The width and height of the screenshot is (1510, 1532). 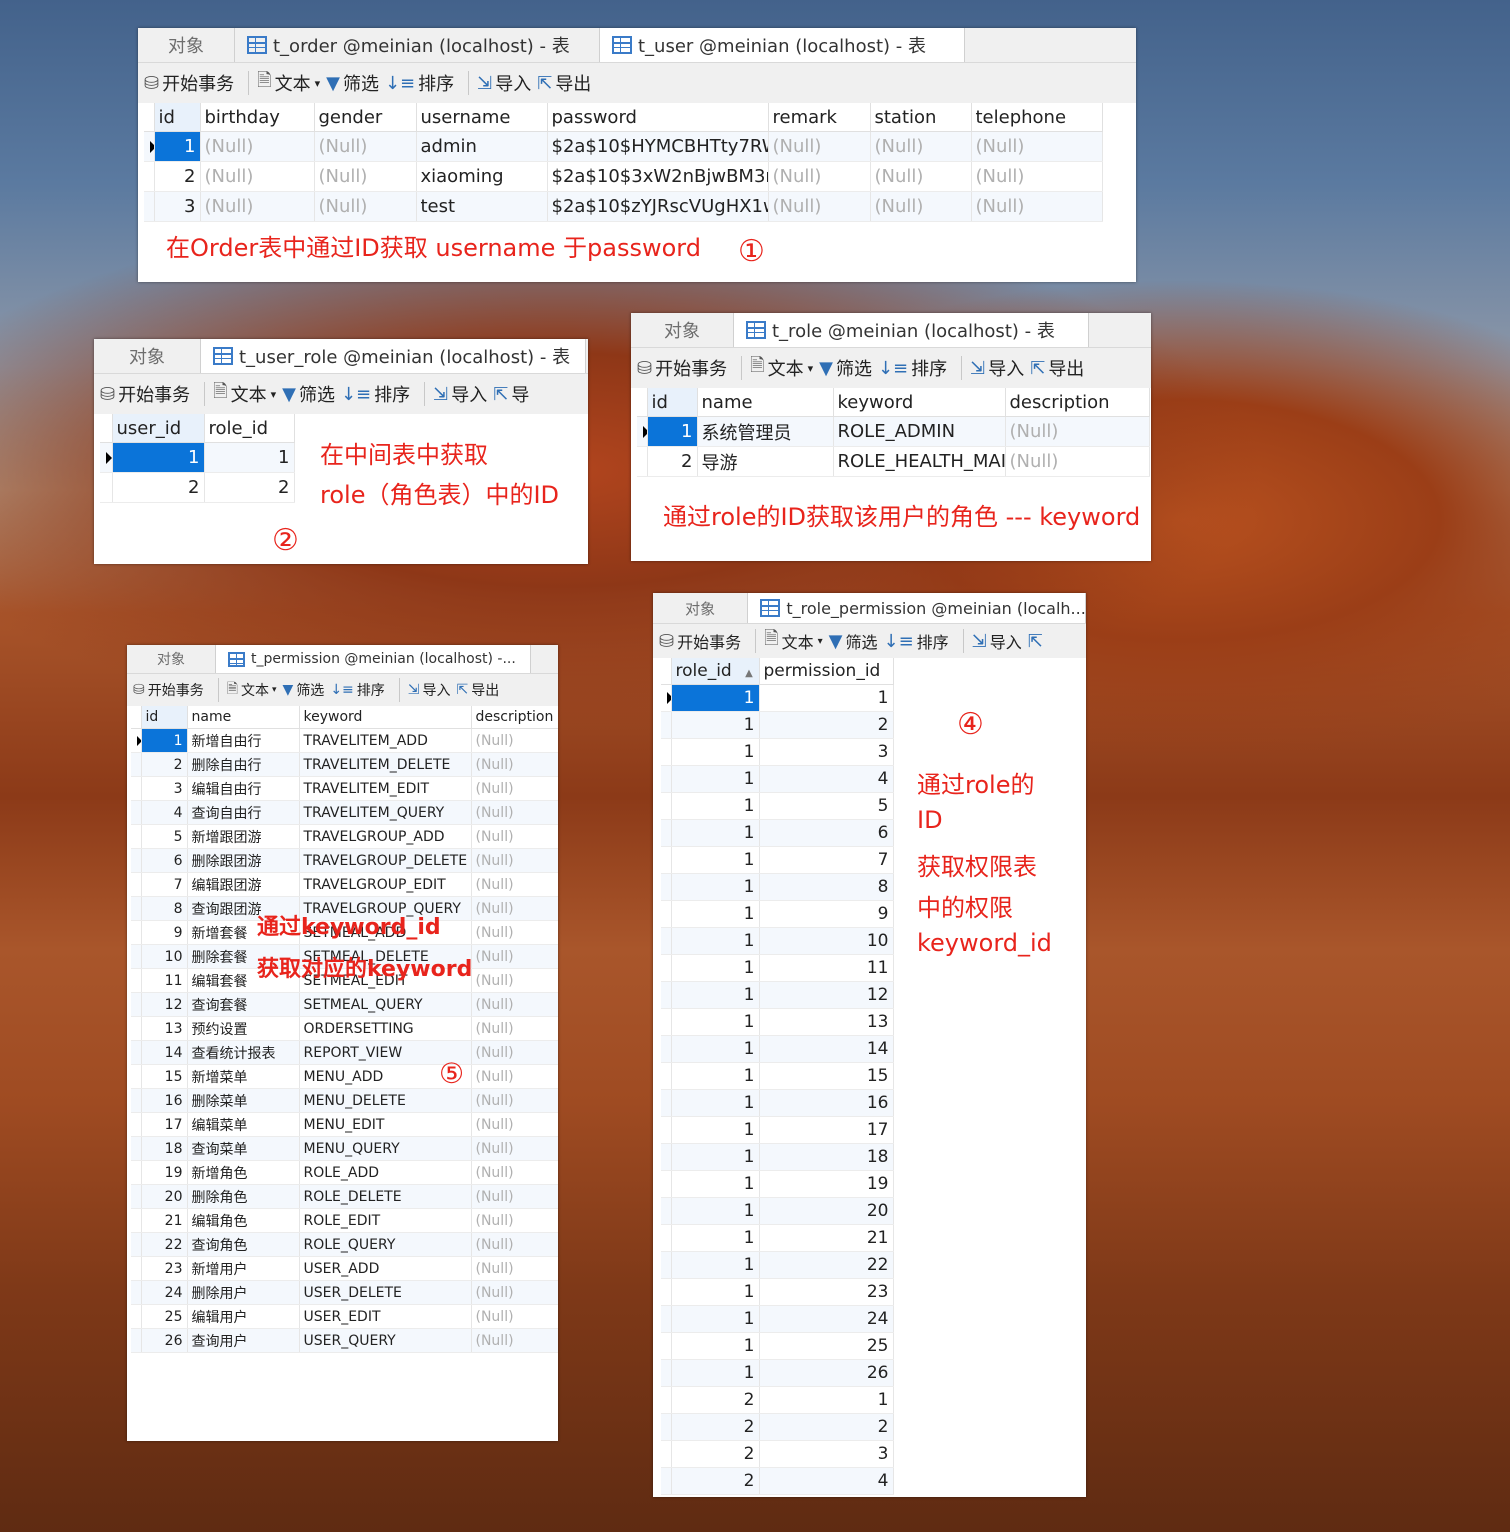 I want to click on cell-id: 23, so click(x=164, y=1268).